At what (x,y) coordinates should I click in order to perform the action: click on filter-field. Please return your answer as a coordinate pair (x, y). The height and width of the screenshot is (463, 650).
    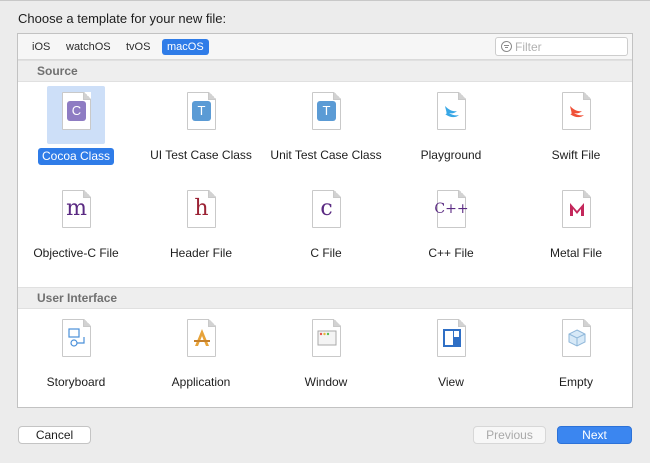
    Looking at the image, I should click on (561, 46).